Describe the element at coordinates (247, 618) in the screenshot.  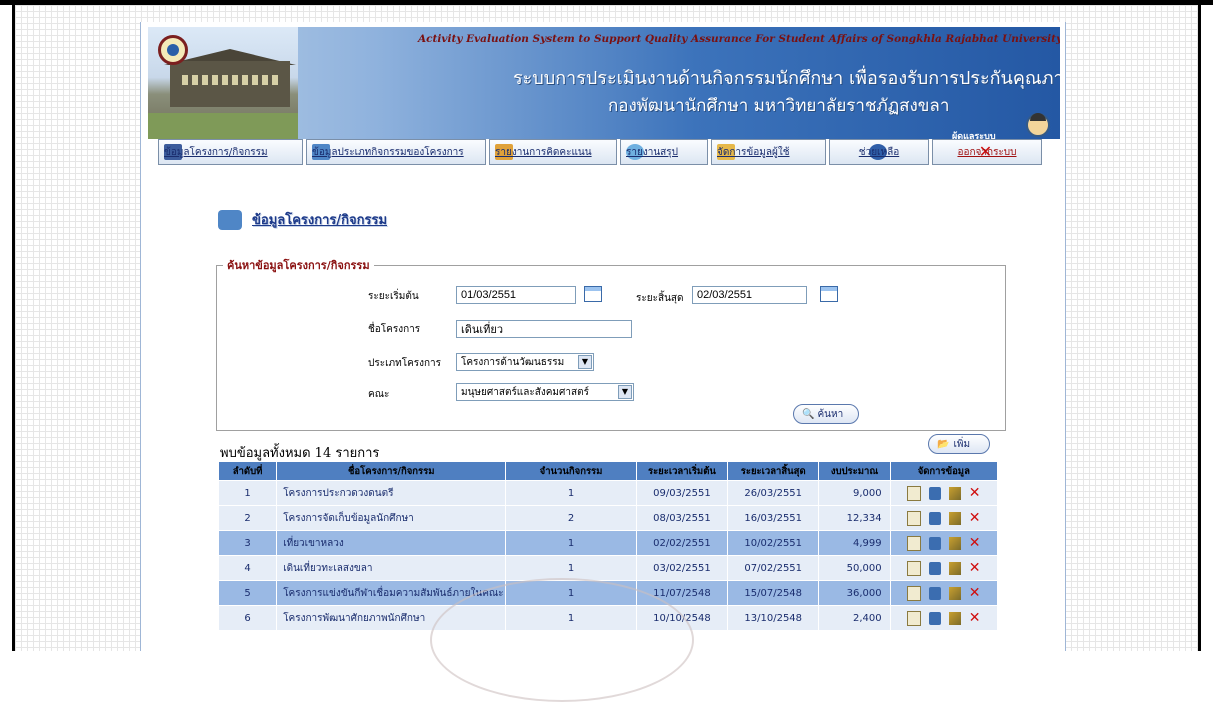
I see `row-no: 6` at that location.